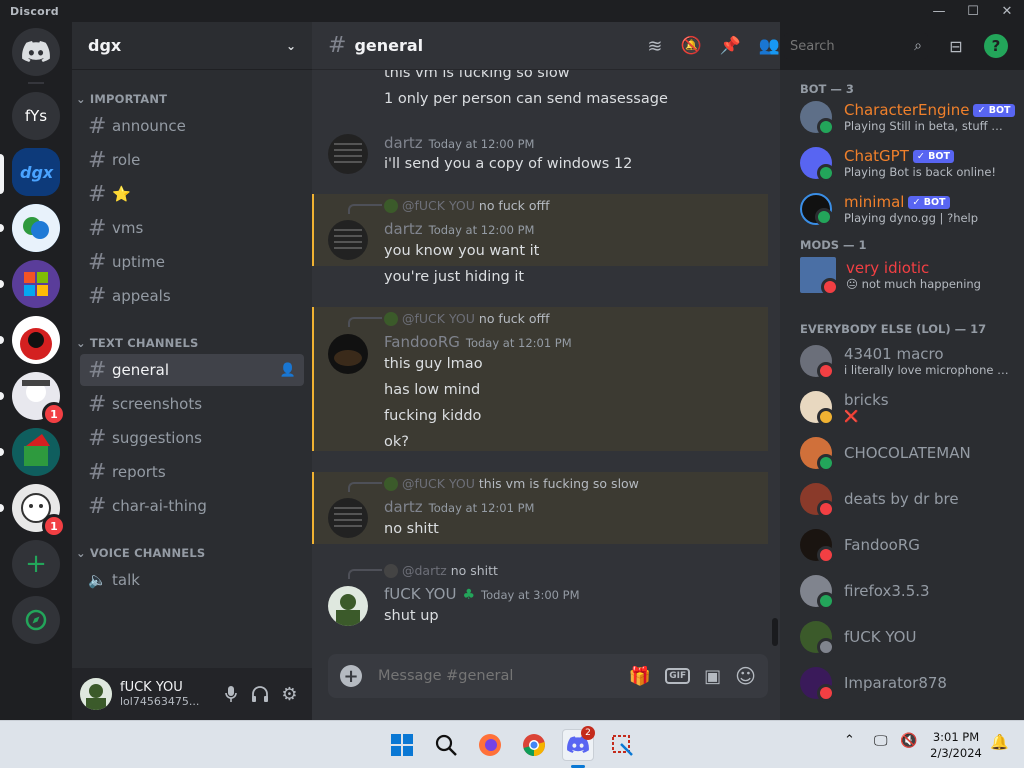 This screenshot has width=1024, height=768. I want to click on reply-preview: @fUCK YOU this vm is fucking so slow, so click(511, 483).